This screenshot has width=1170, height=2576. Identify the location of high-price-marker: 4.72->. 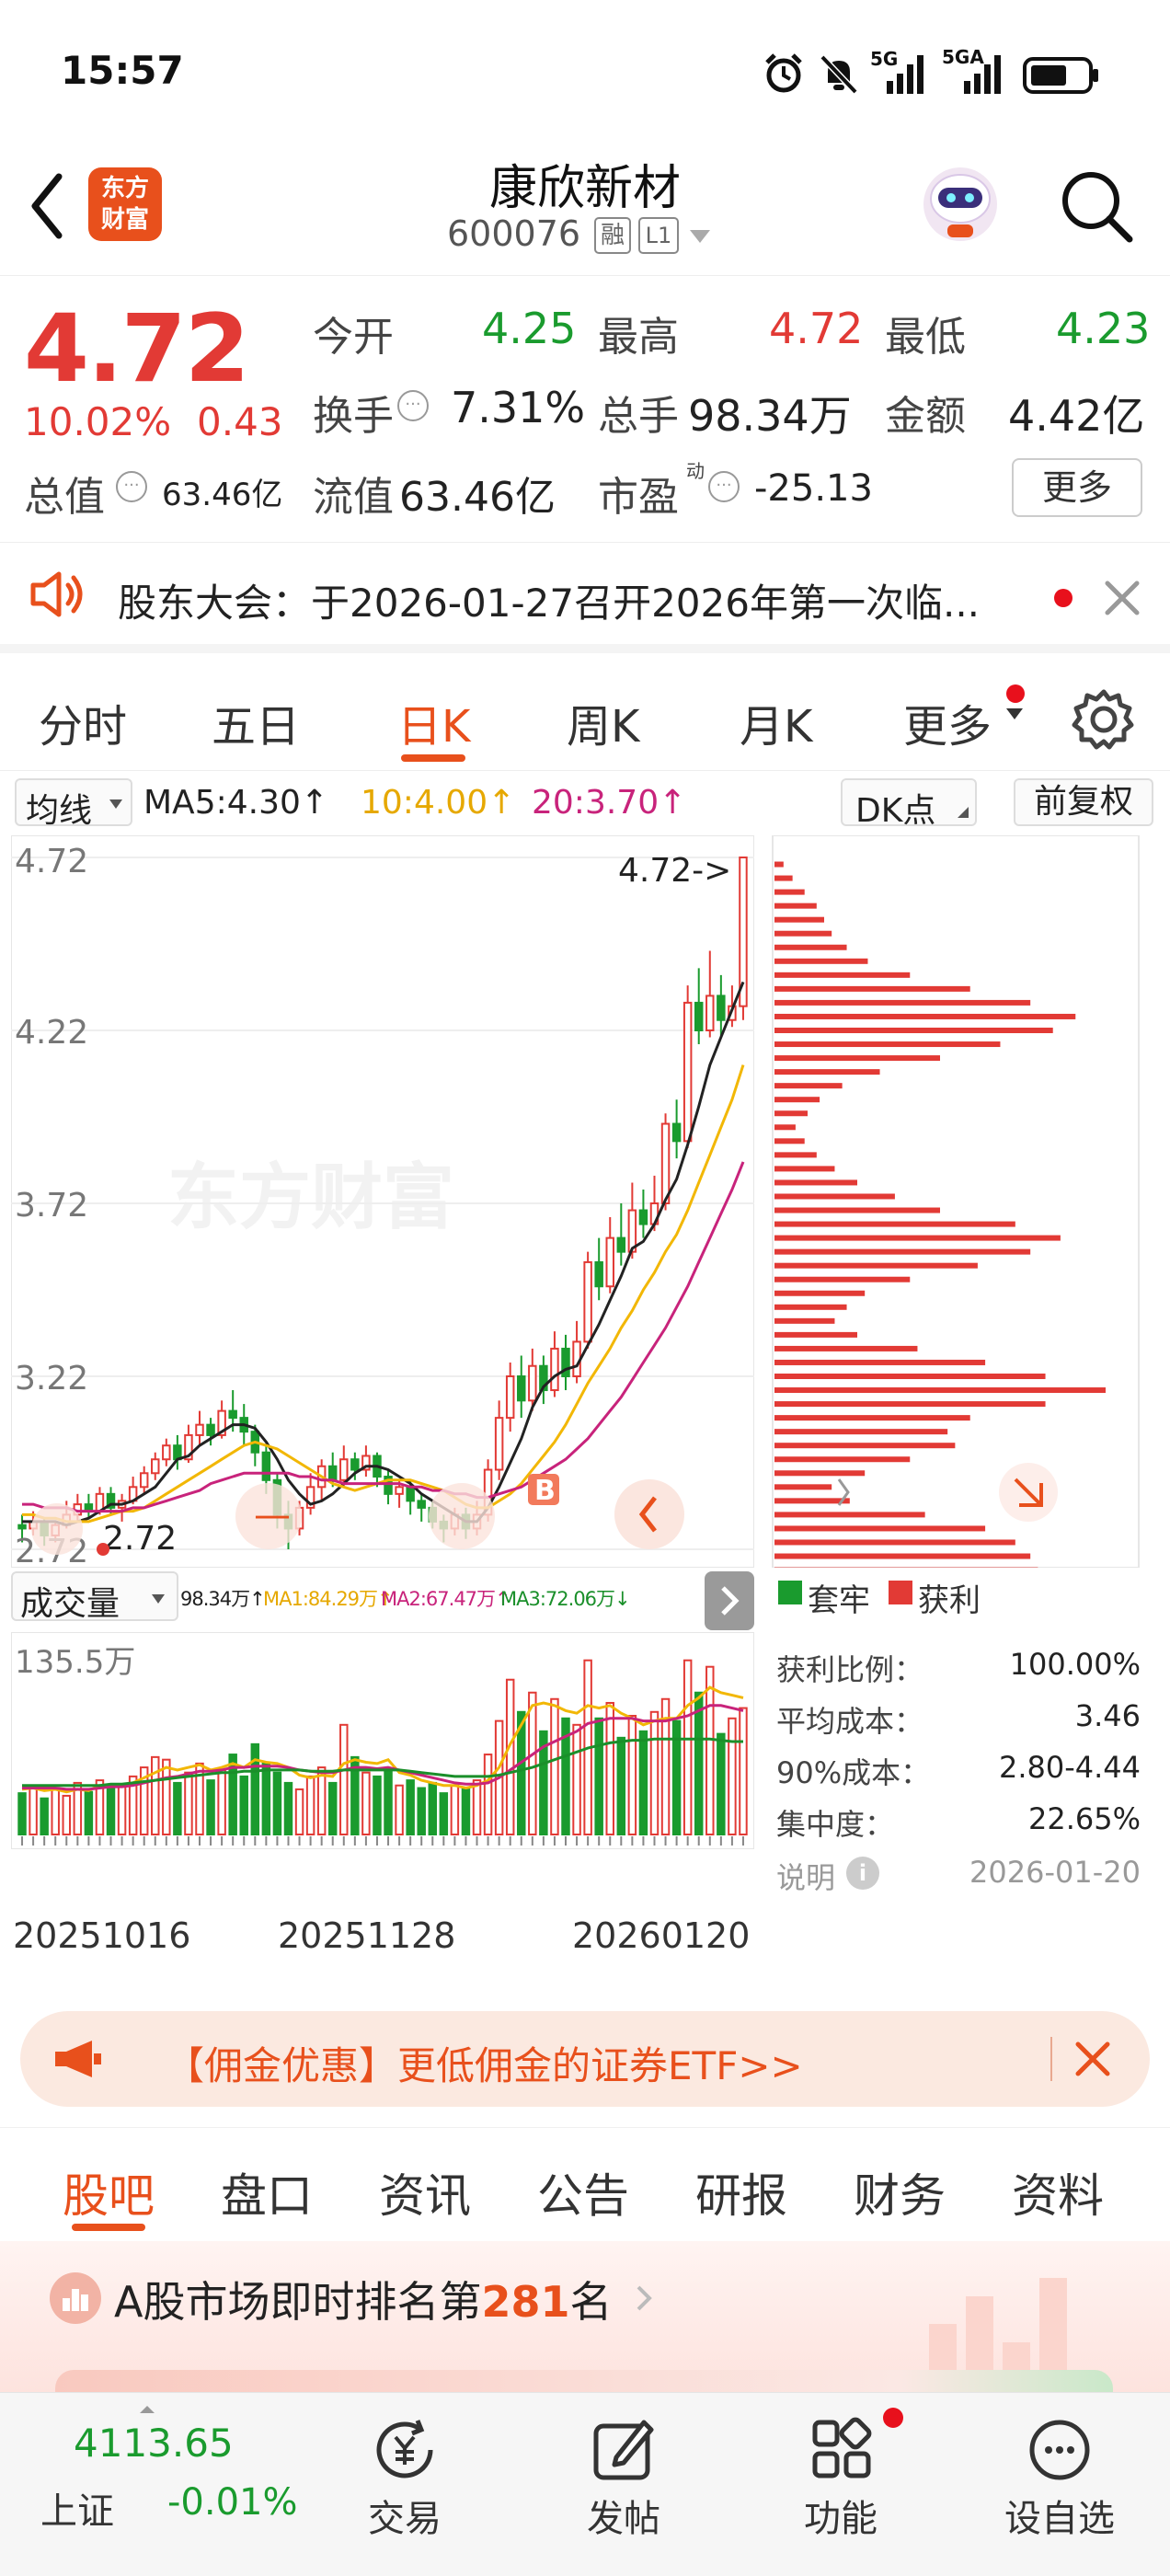
(674, 871).